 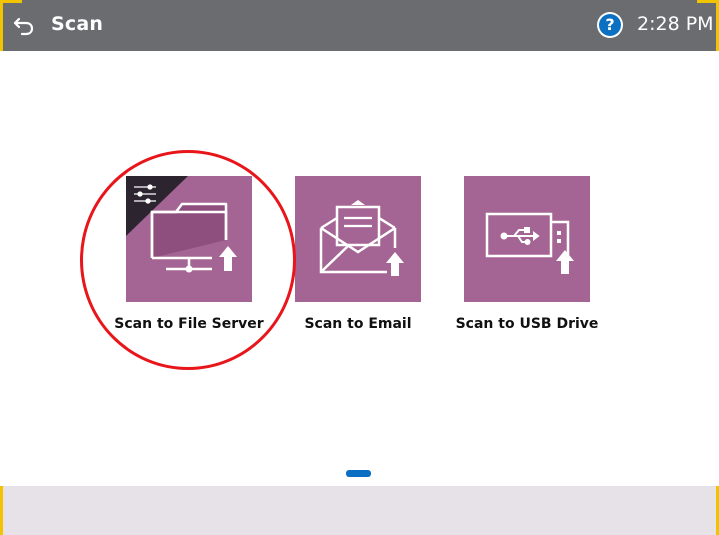 I want to click on bottom-bar, so click(x=359, y=510).